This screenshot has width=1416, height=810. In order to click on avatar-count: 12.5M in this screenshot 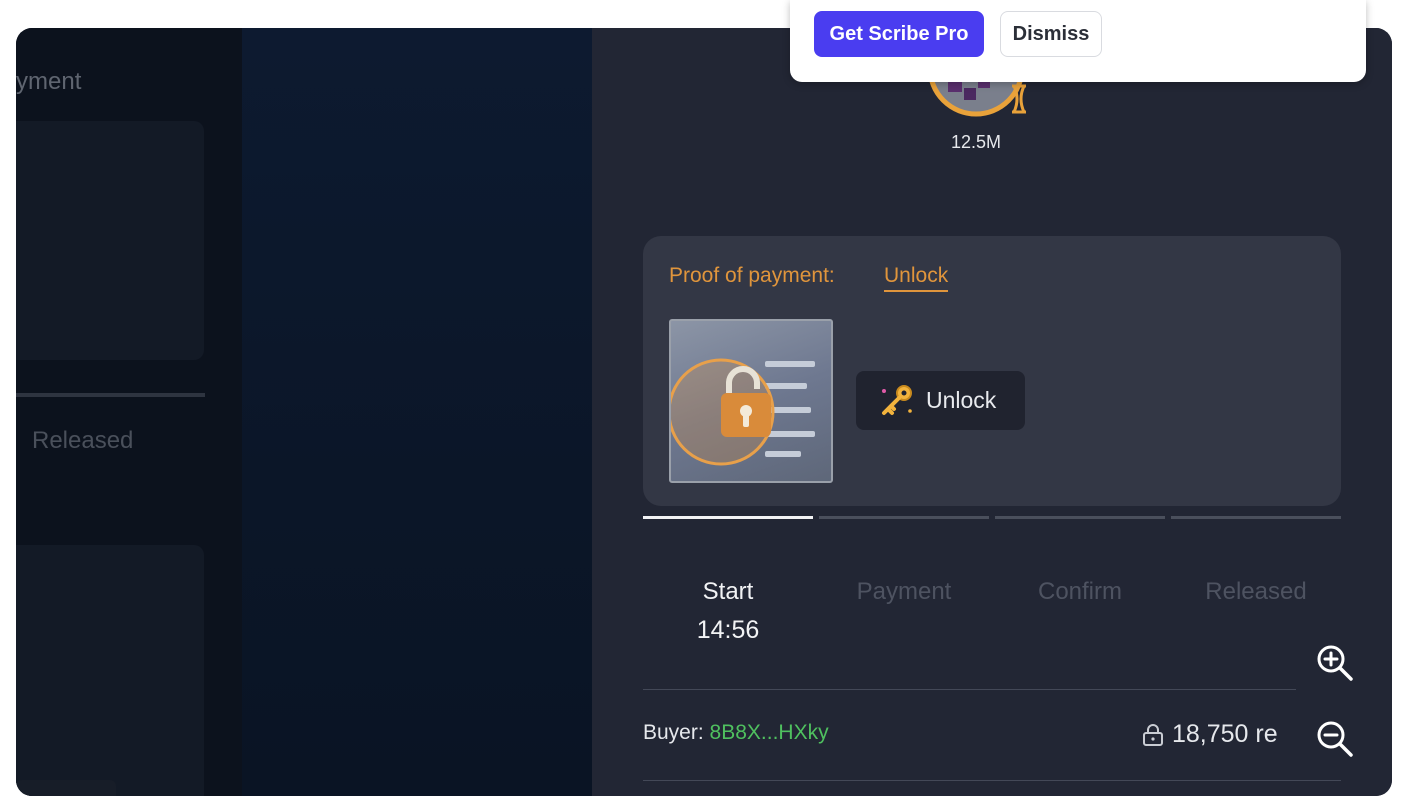, I will do `click(976, 142)`.